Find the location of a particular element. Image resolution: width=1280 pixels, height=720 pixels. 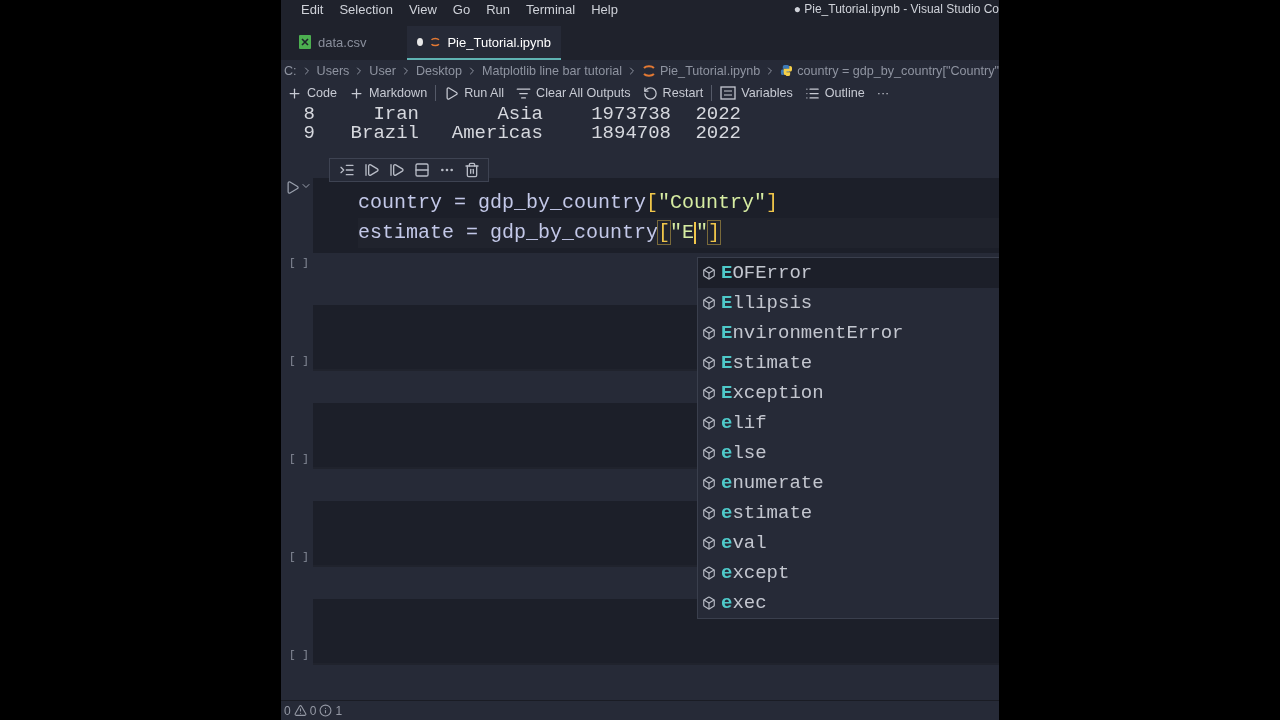

toolbar-button: Clear All Outputs is located at coordinates (573, 93).